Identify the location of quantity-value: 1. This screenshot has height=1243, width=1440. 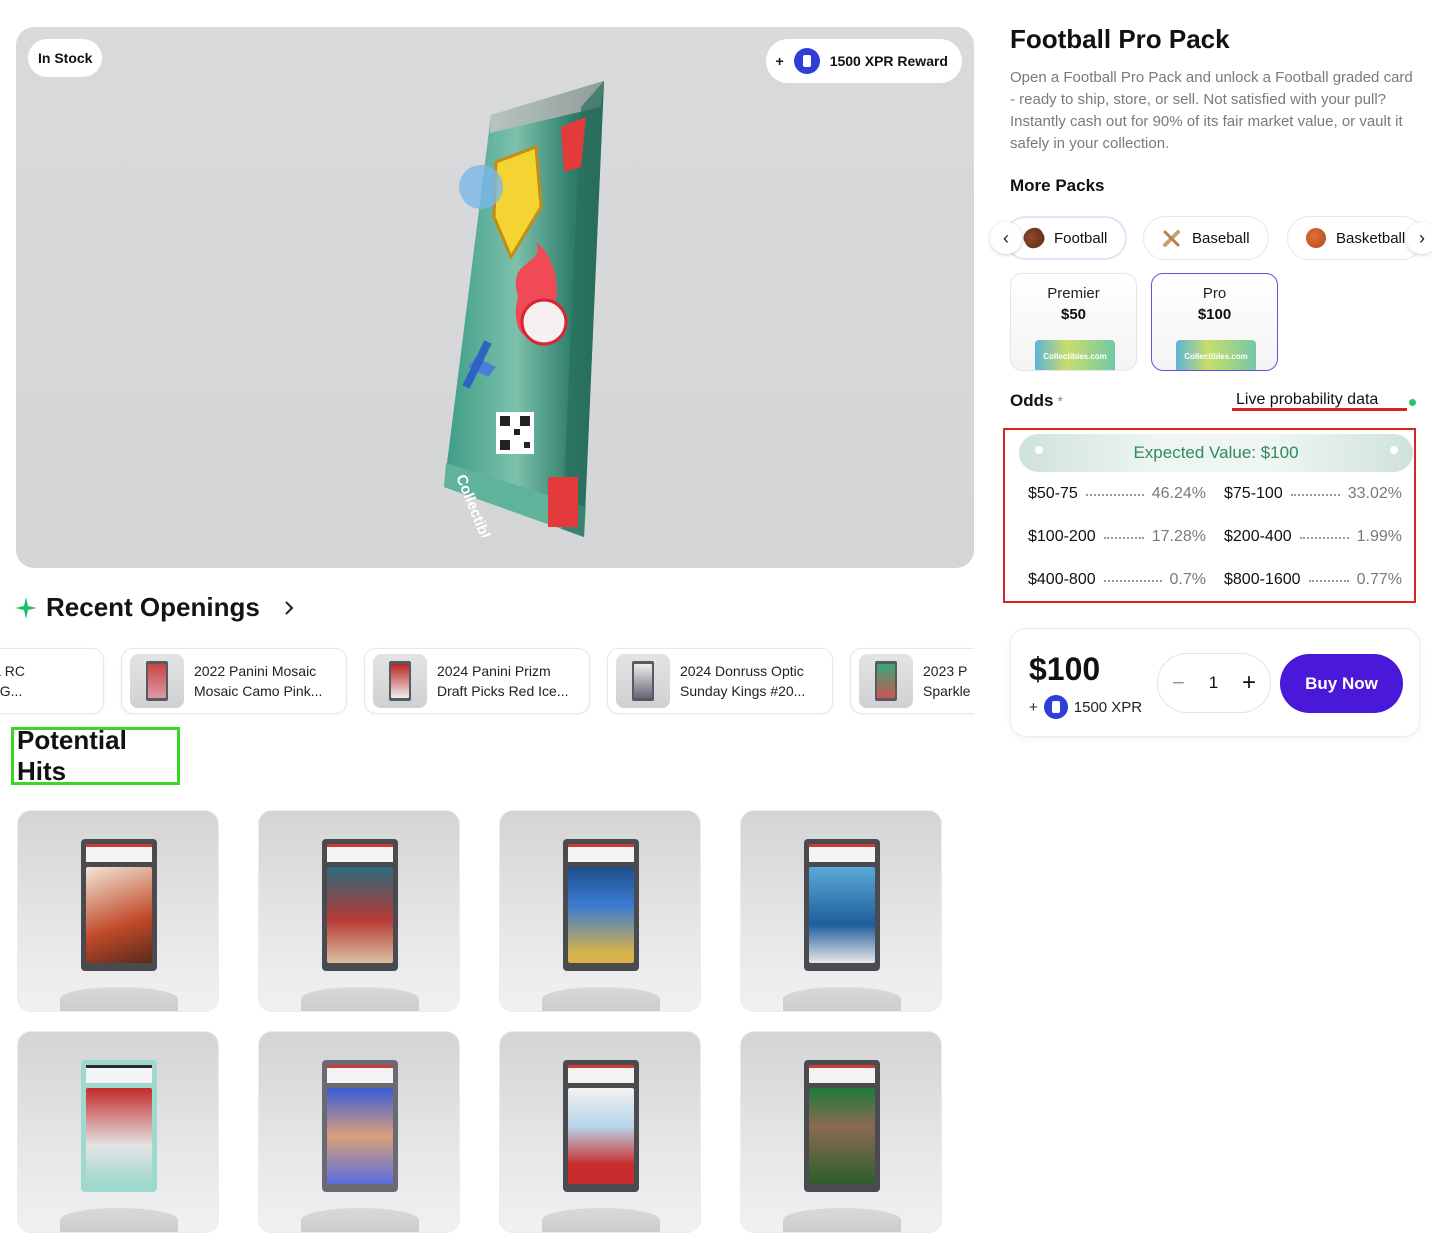
(1213, 682).